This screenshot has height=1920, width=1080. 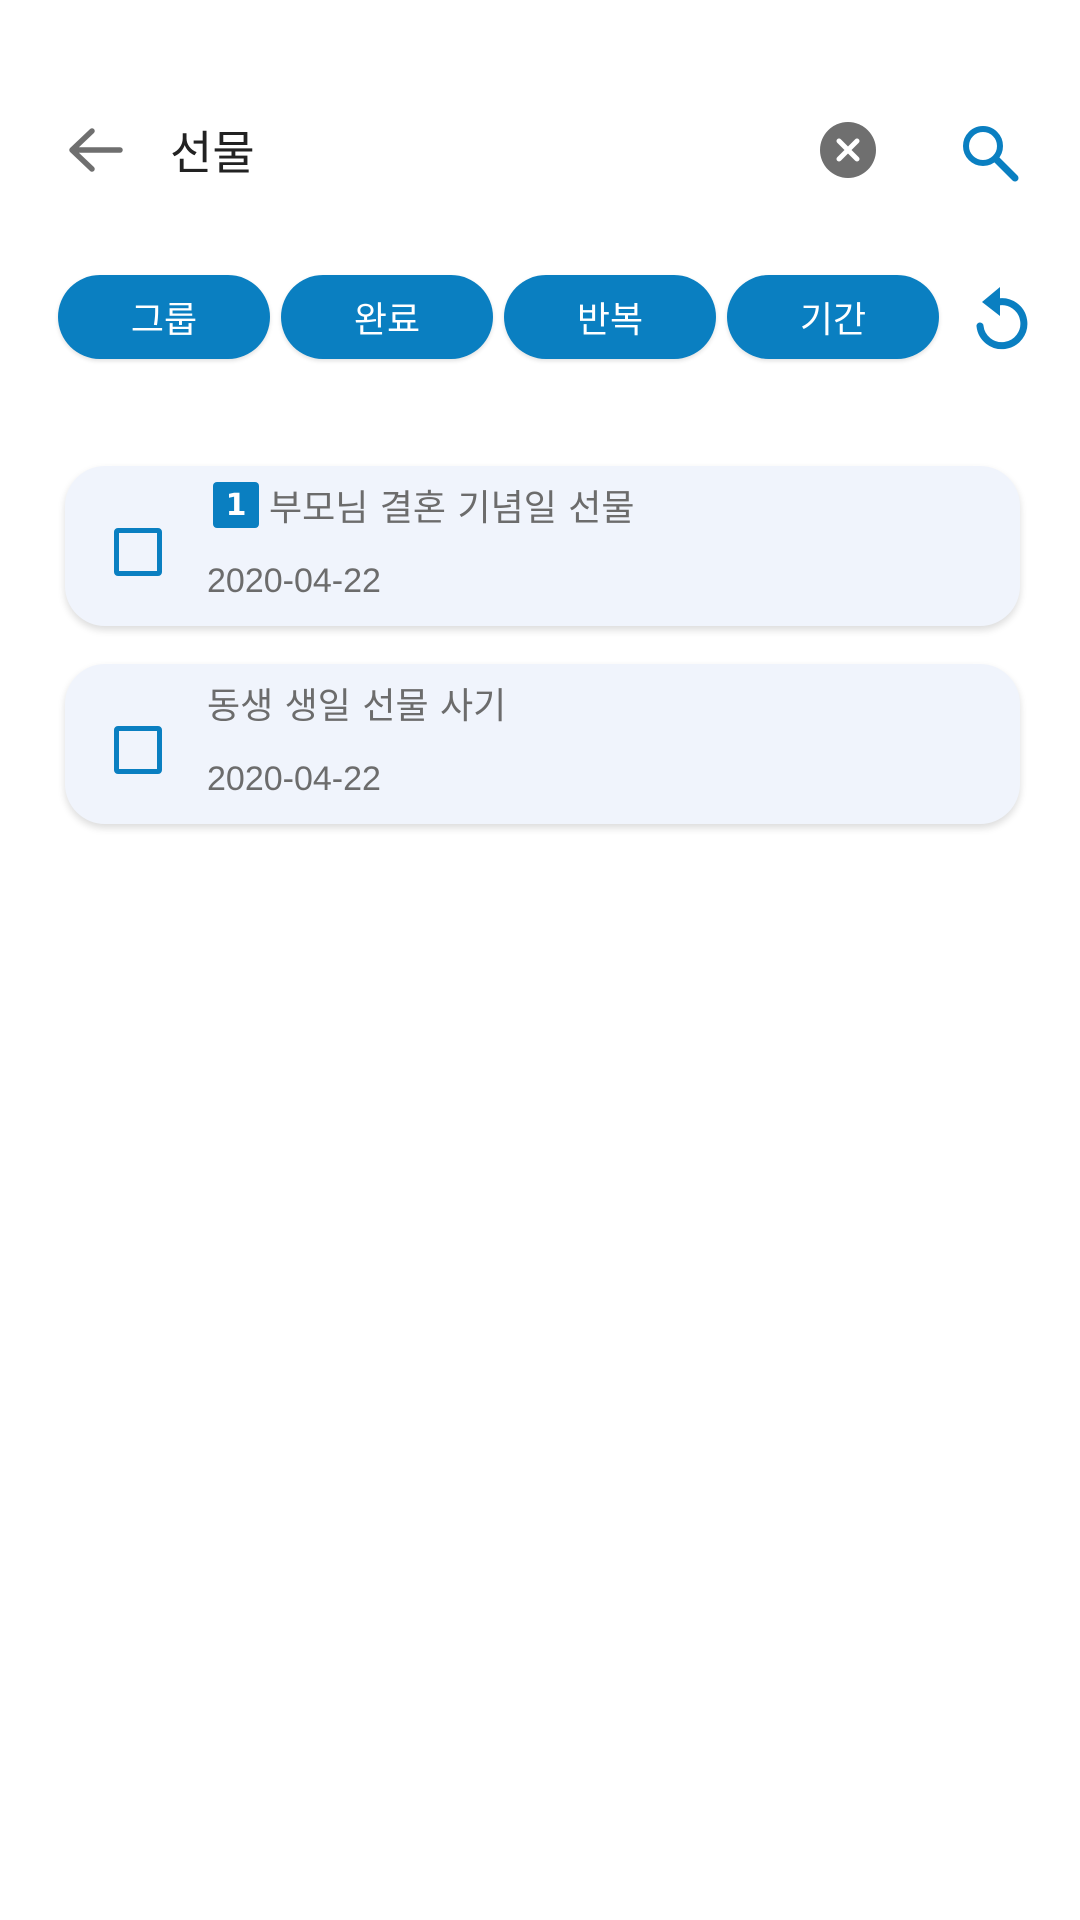 What do you see at coordinates (833, 317) in the screenshot?
I see `filter-period-chip: 기간` at bounding box center [833, 317].